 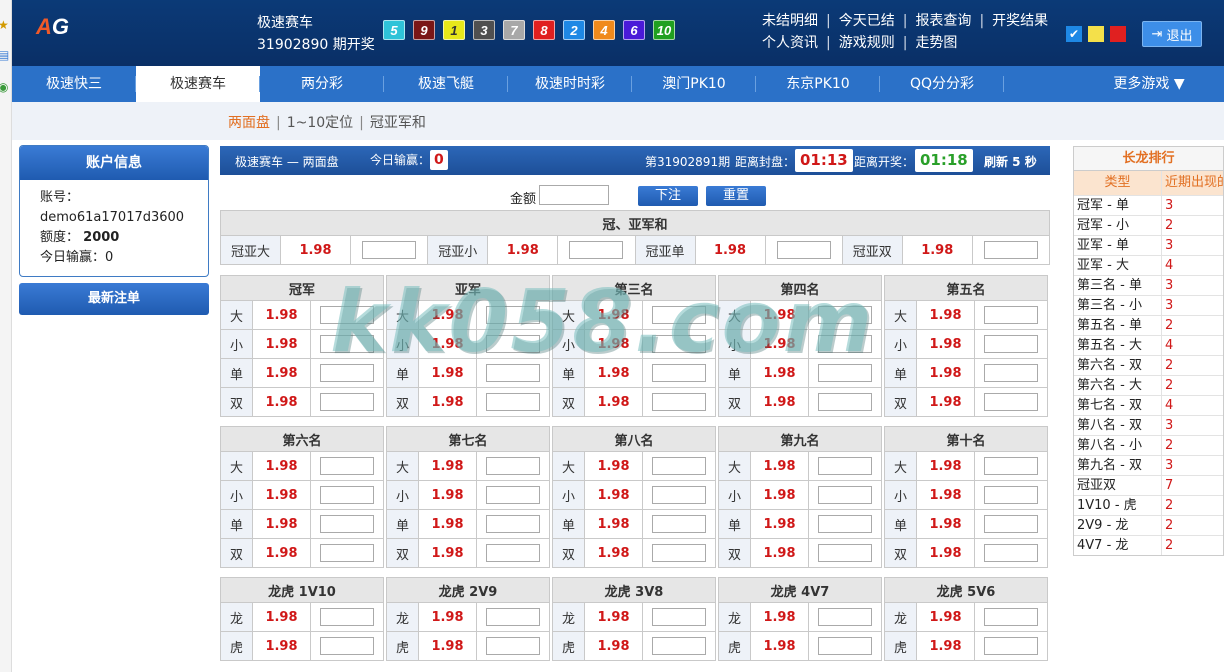 I want to click on nav-tab: QQ分分彩, so click(x=942, y=84).